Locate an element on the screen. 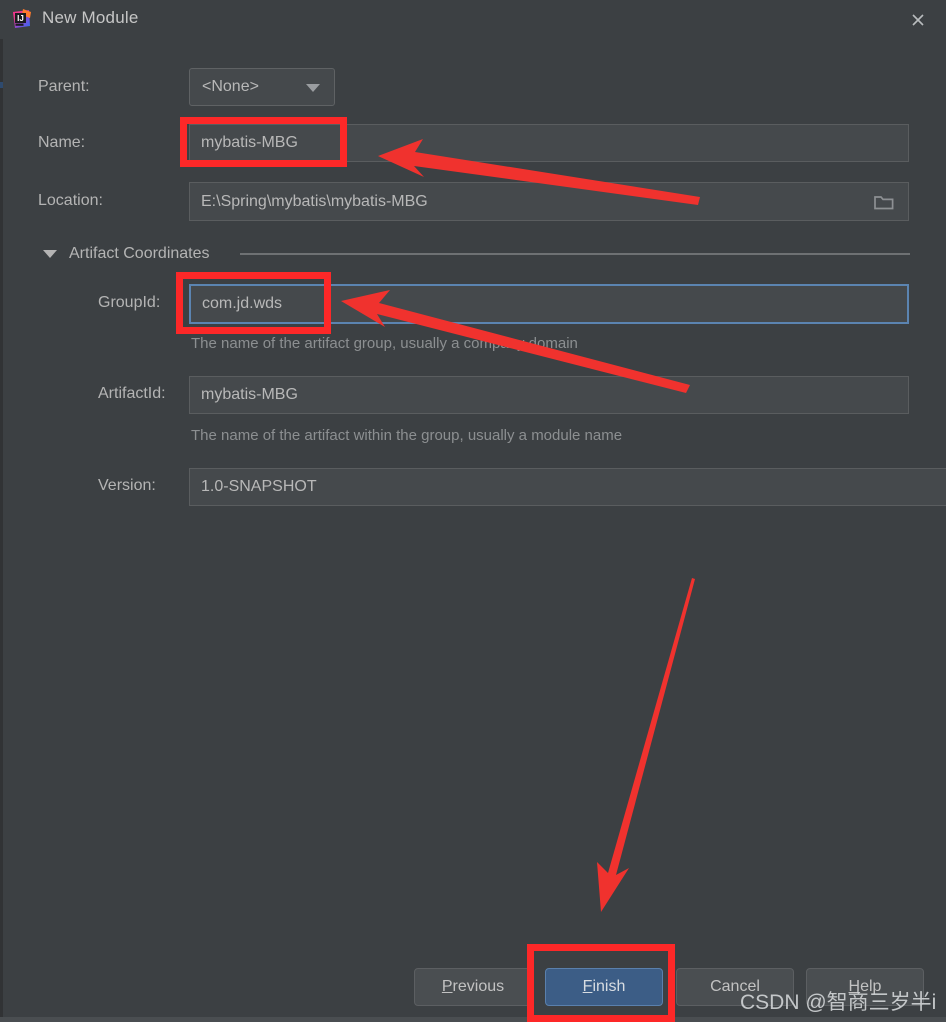 This screenshot has height=1022, width=946. intellij-idea-icon: IJ is located at coordinates (21, 19).